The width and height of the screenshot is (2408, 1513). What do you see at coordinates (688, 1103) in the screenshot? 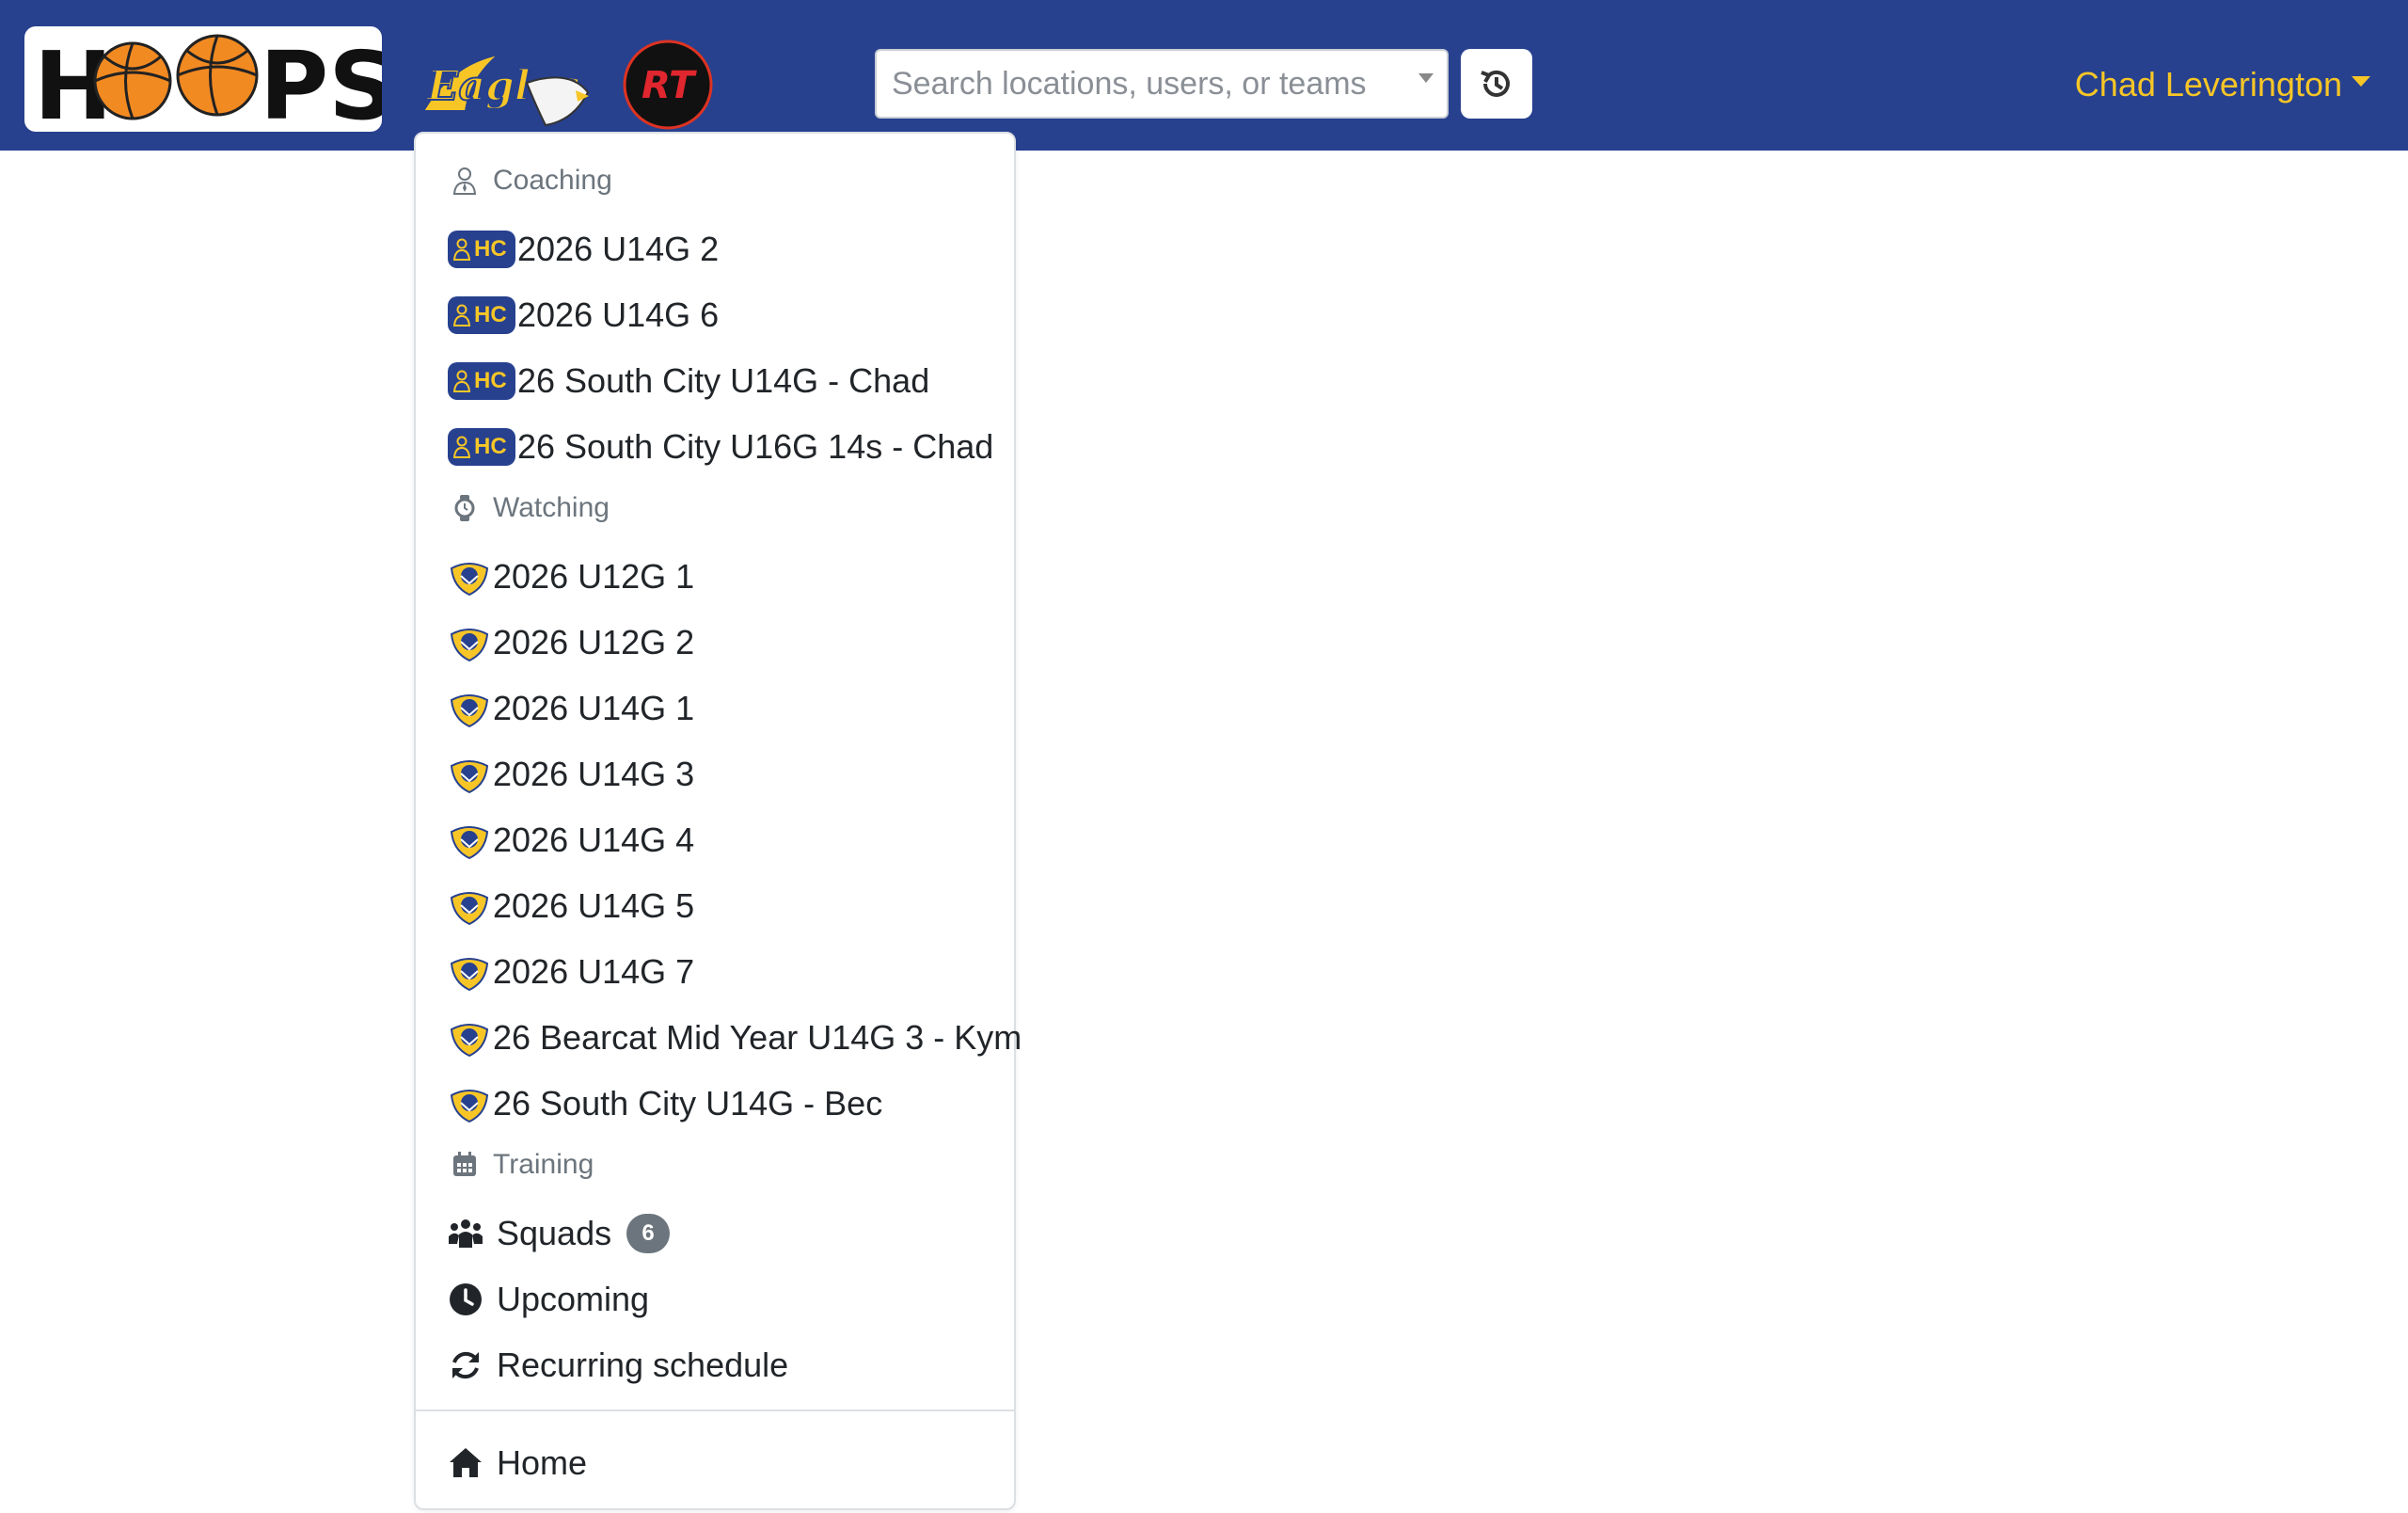
I see `team-name: 26 South City U14G - Bec` at bounding box center [688, 1103].